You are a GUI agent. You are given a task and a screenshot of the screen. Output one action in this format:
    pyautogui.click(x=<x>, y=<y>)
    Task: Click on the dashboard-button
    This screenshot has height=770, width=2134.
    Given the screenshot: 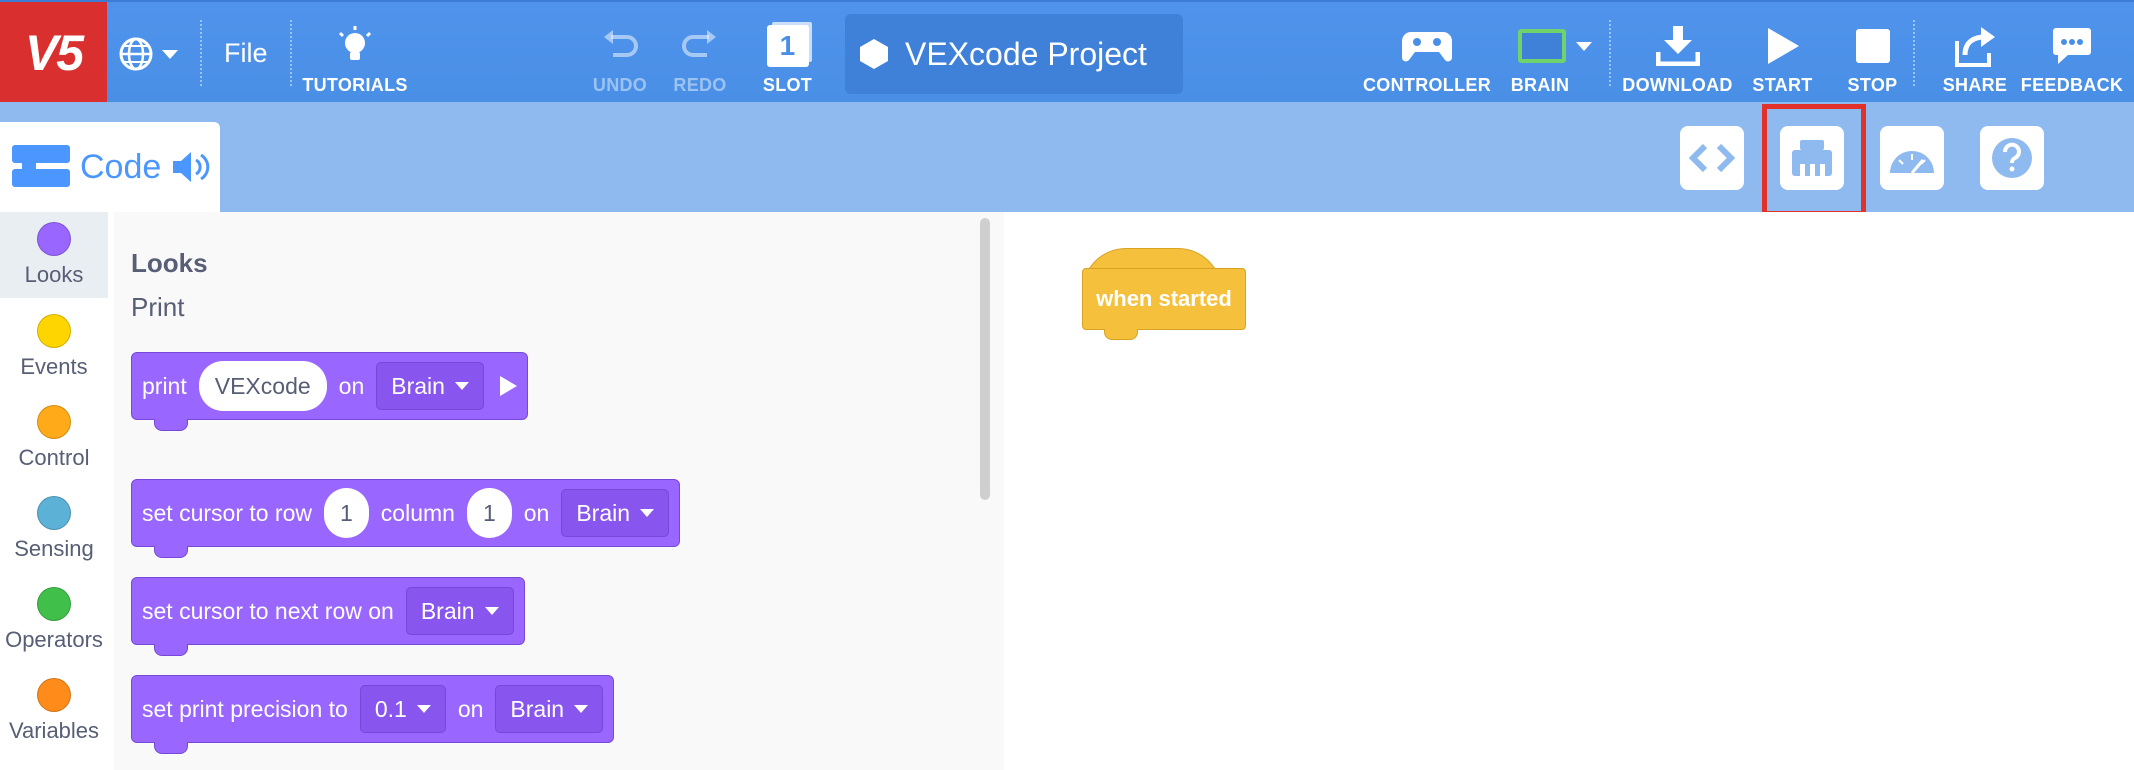 What is the action you would take?
    pyautogui.click(x=1912, y=158)
    